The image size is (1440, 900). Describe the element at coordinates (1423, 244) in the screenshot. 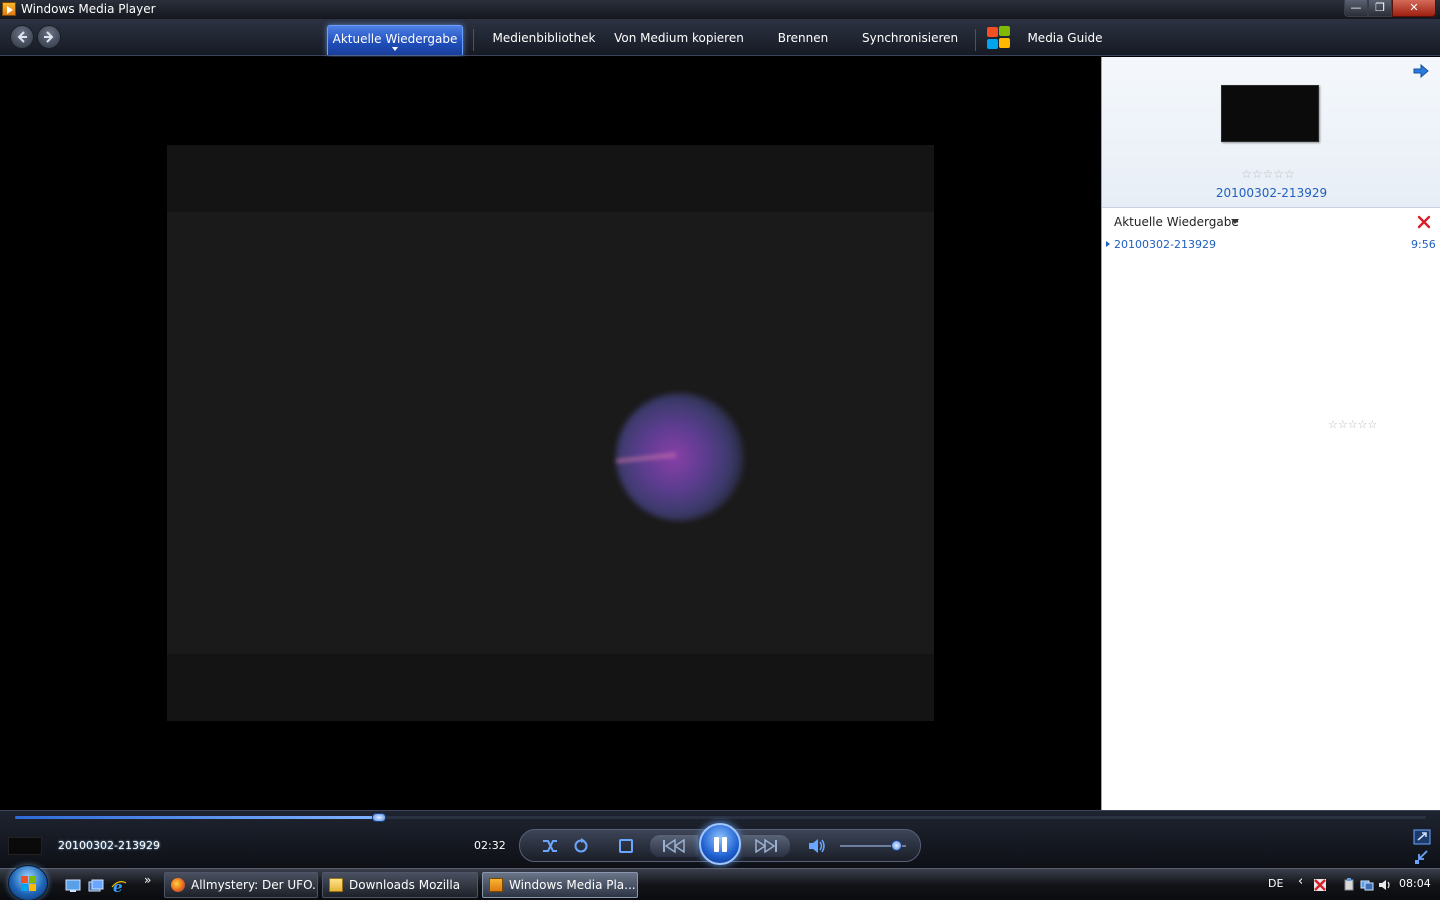

I see `list-item-duration: 9:56` at that location.